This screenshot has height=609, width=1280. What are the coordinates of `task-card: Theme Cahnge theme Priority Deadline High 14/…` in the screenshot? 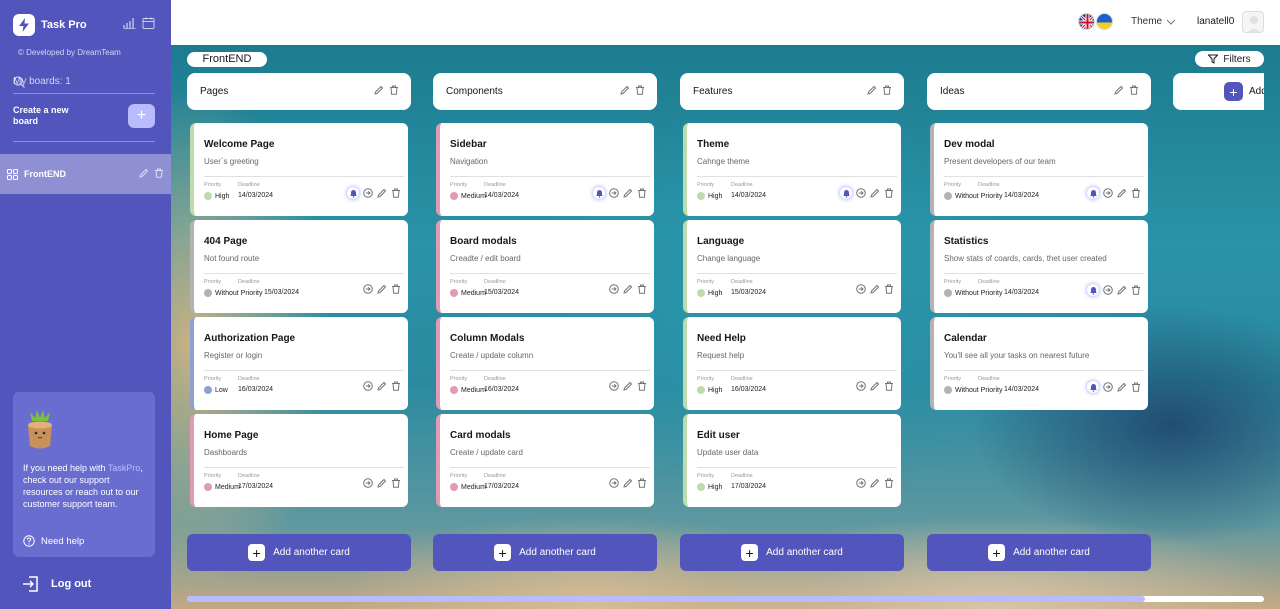 It's located at (792, 169).